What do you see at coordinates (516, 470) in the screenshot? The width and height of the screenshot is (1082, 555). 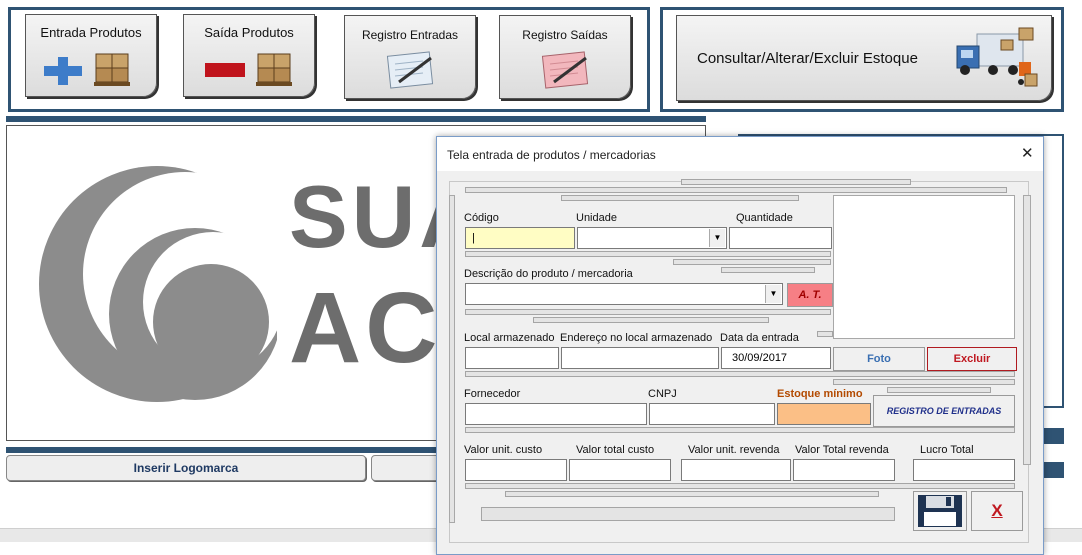 I see `valor-unit-custo-input` at bounding box center [516, 470].